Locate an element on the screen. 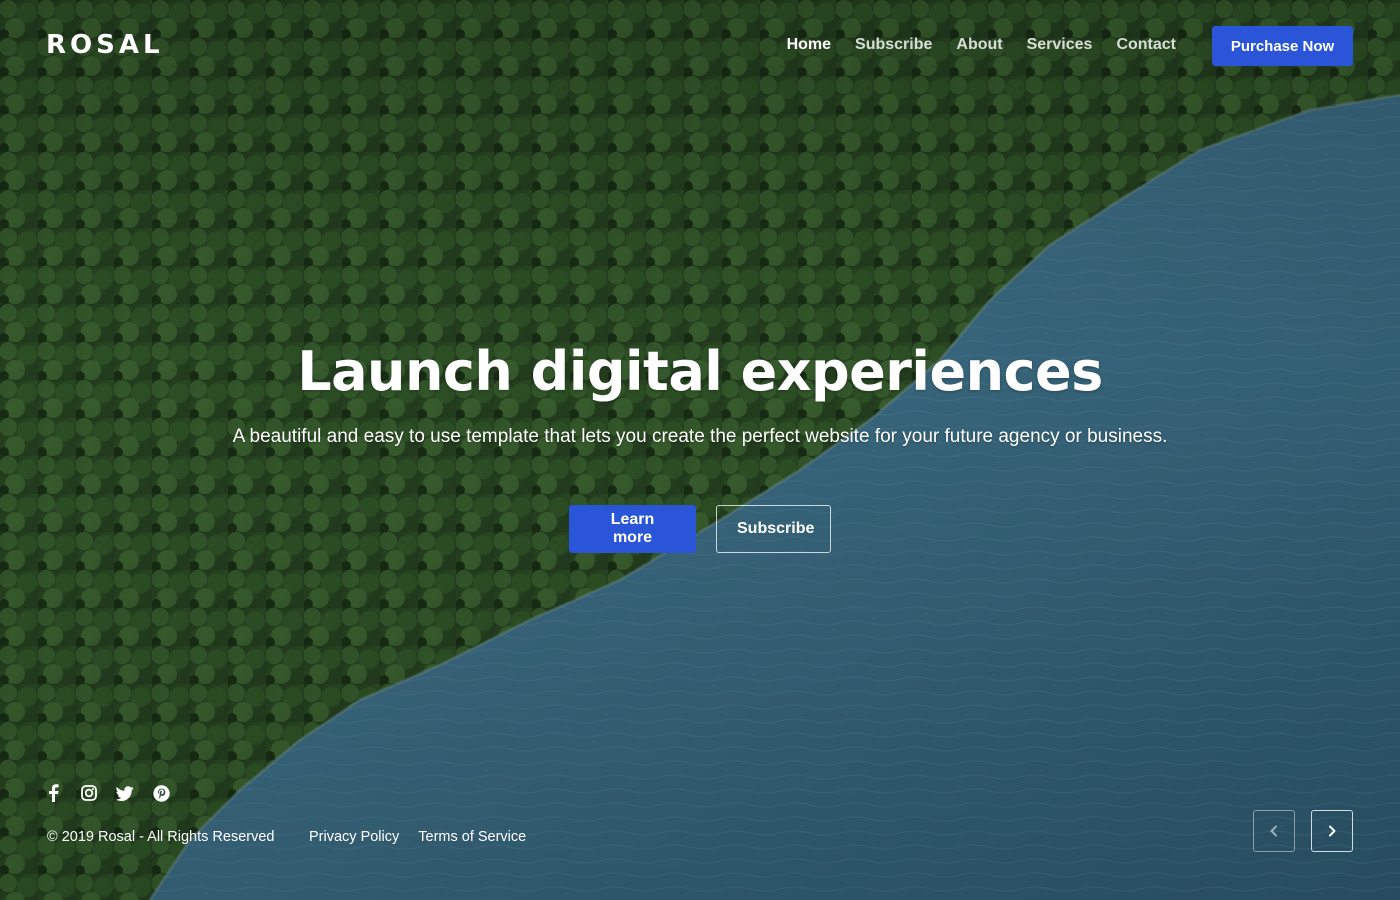  privacy-policy-link: Privacy Policy is located at coordinates (354, 837).